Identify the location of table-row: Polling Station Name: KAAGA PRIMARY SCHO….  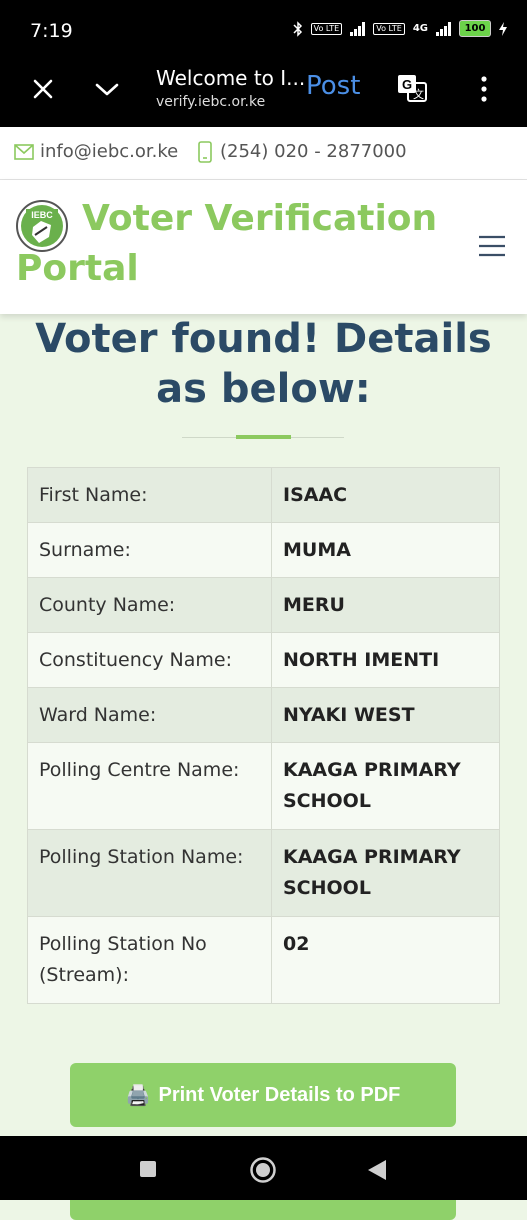
(263, 873).